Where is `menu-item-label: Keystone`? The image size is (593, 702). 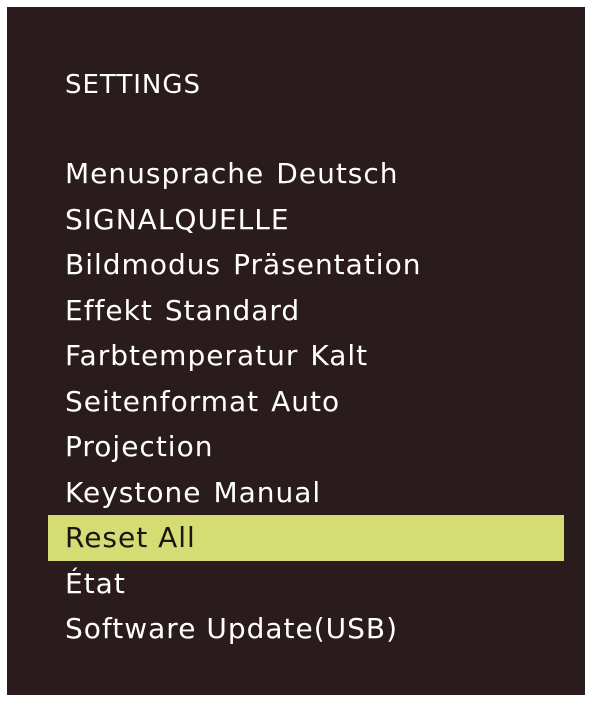
menu-item-label: Keystone is located at coordinates (133, 492).